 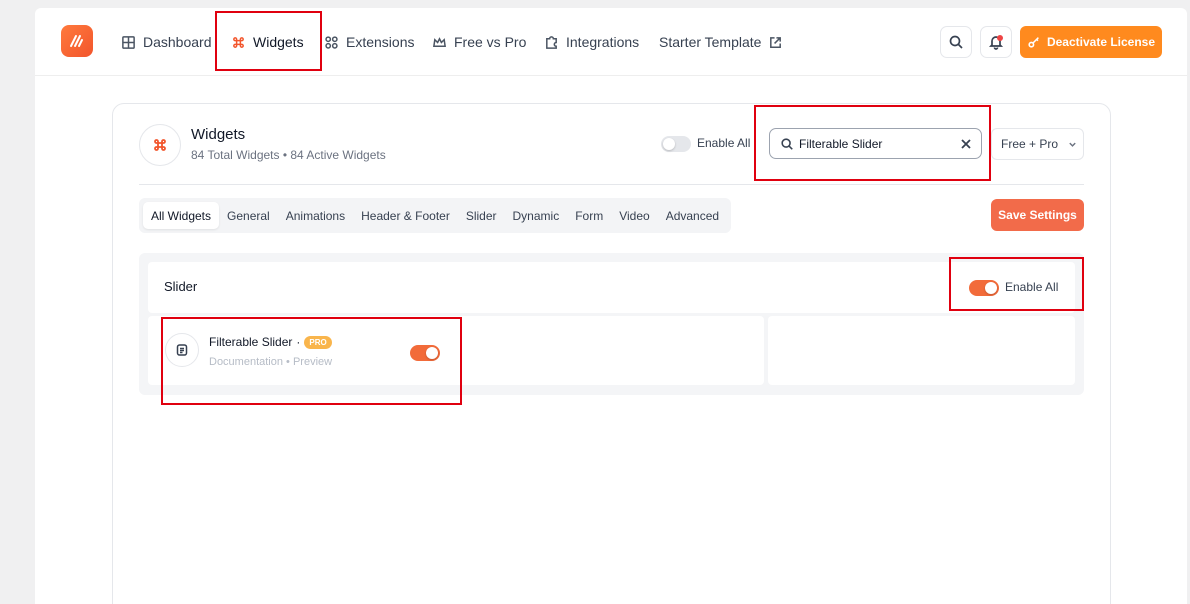 I want to click on document-icon, so click(x=182, y=350).